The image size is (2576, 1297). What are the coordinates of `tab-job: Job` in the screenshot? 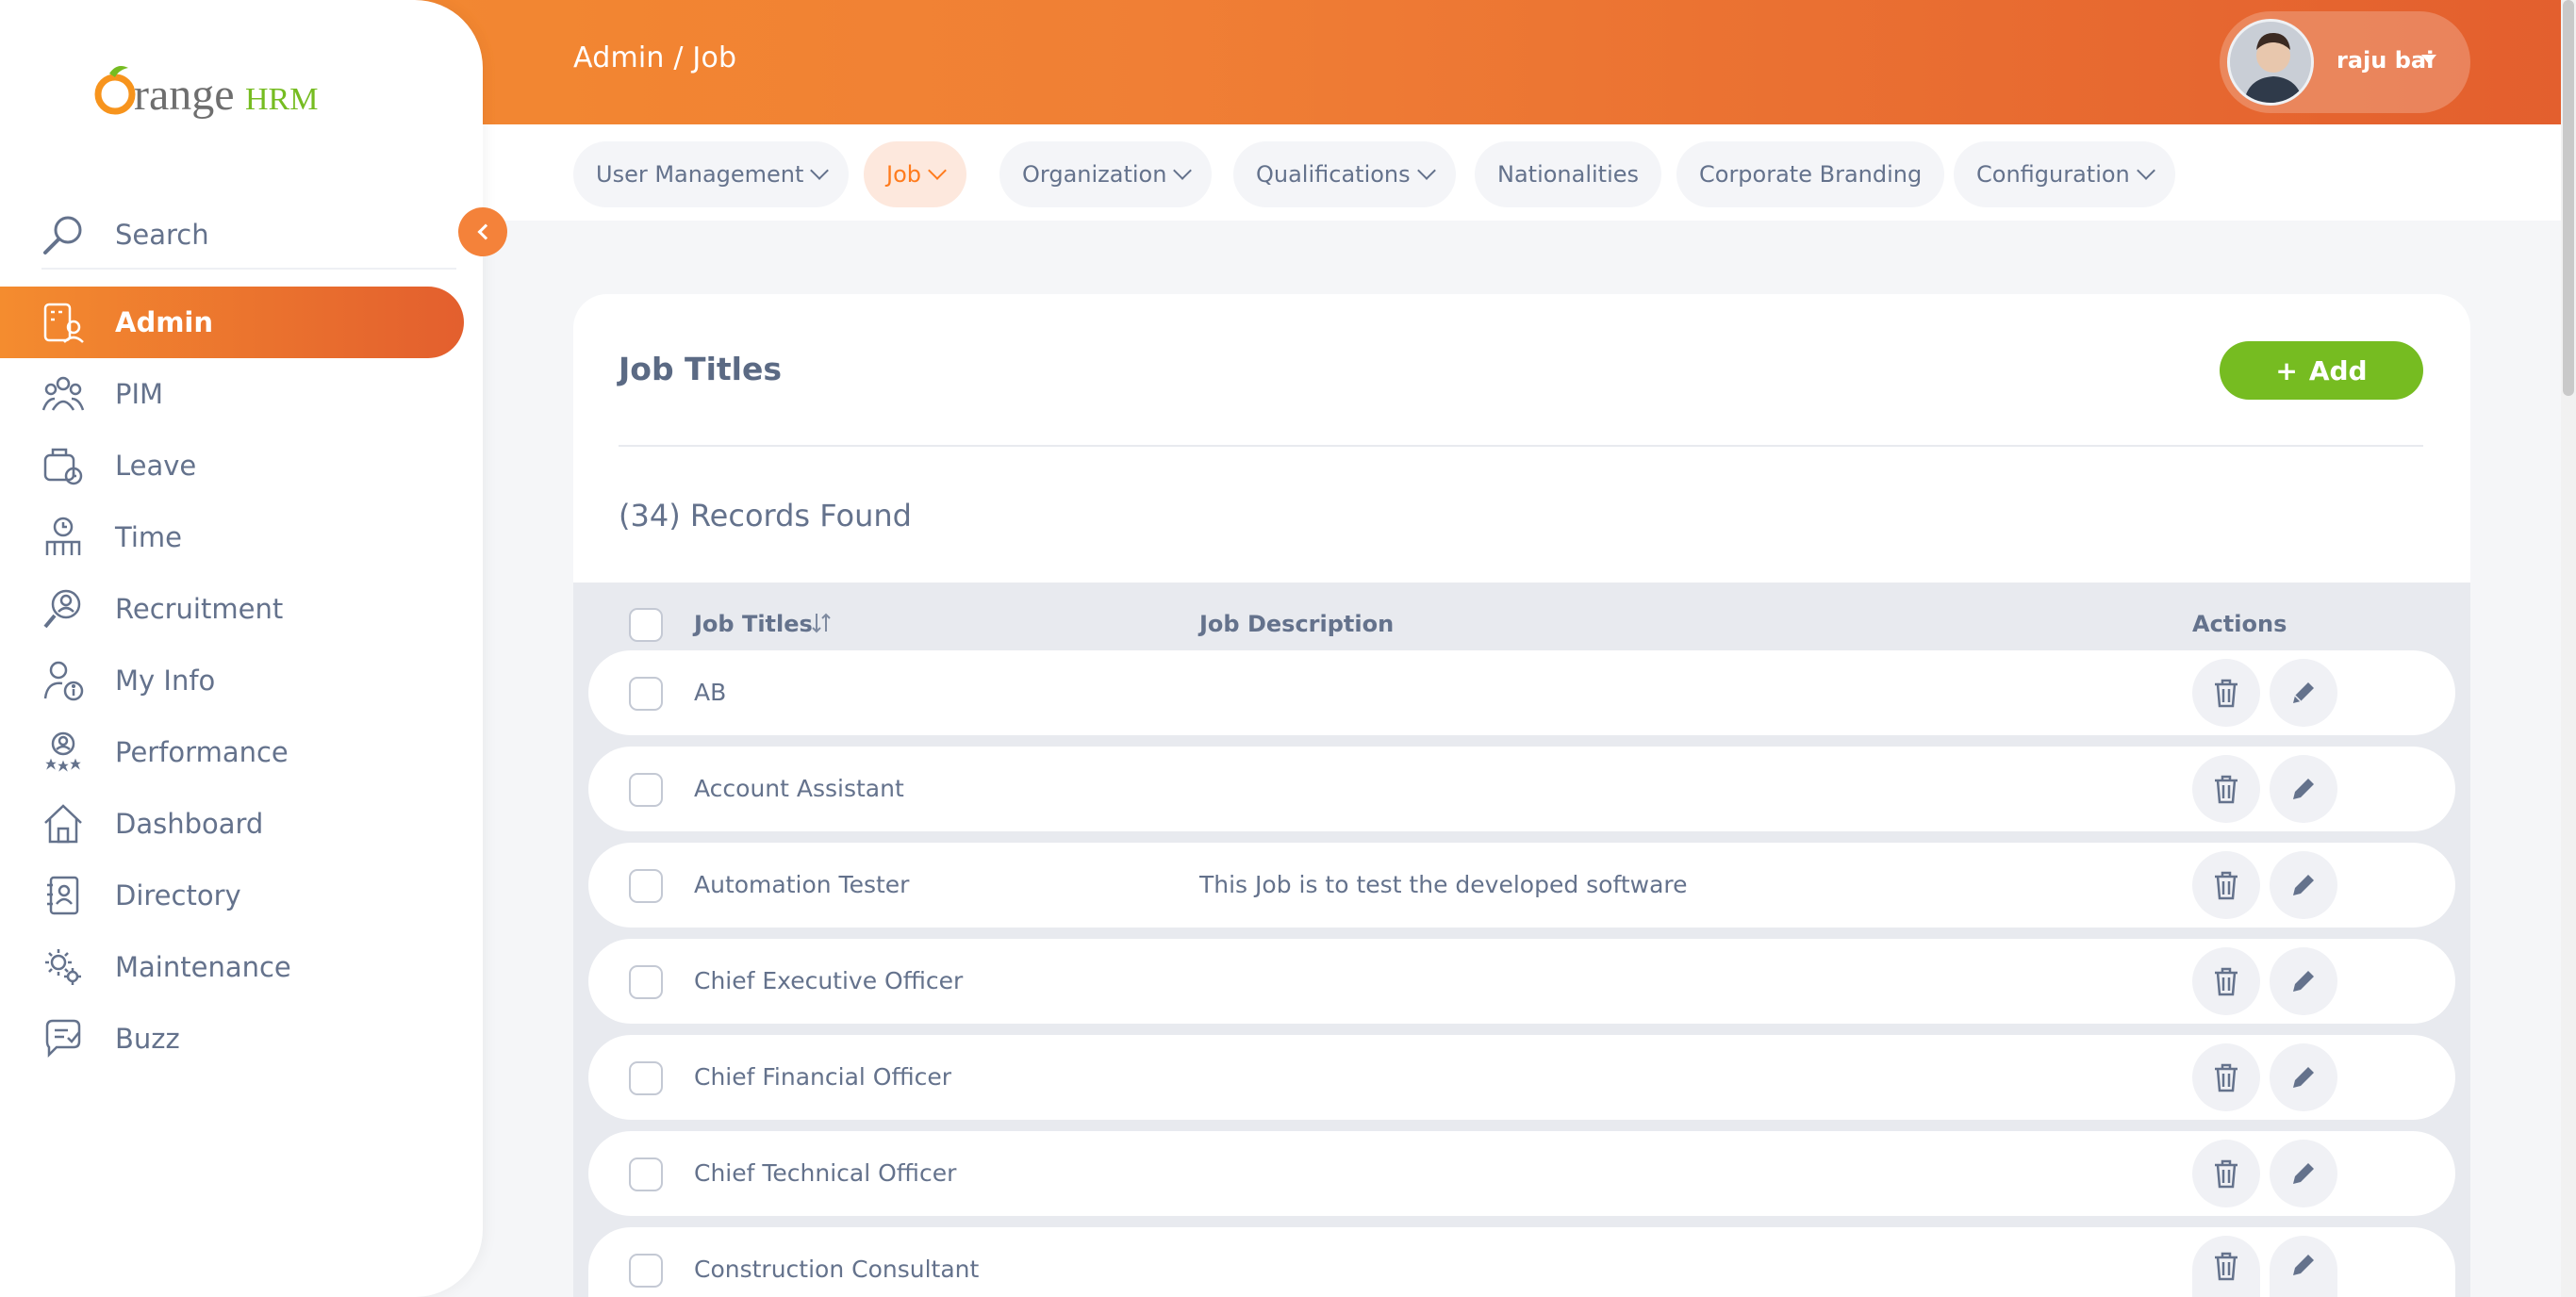 It's located at (915, 174).